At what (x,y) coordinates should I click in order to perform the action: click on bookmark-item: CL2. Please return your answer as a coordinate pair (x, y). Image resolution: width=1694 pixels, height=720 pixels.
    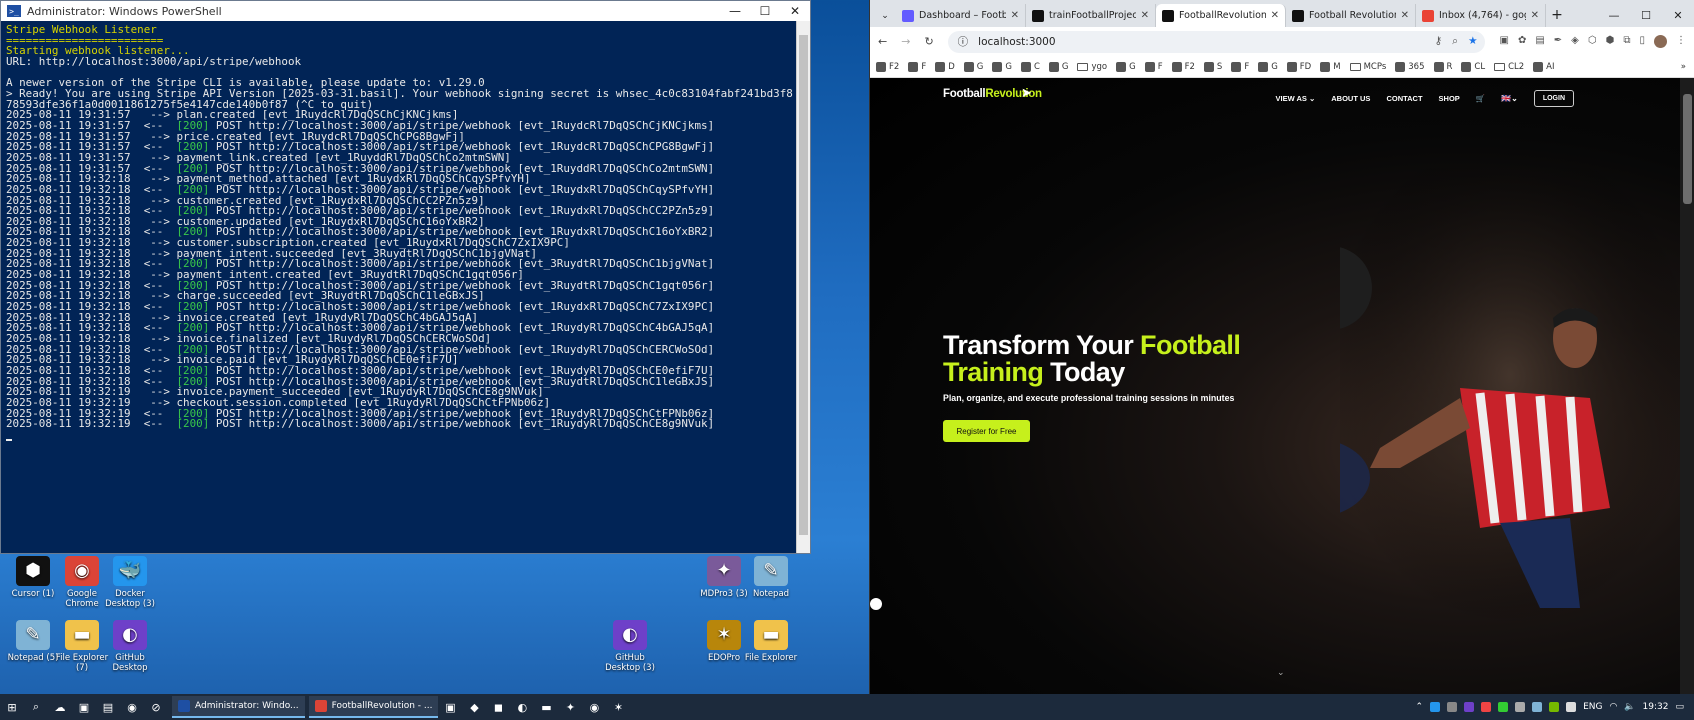
    Looking at the image, I should click on (1509, 67).